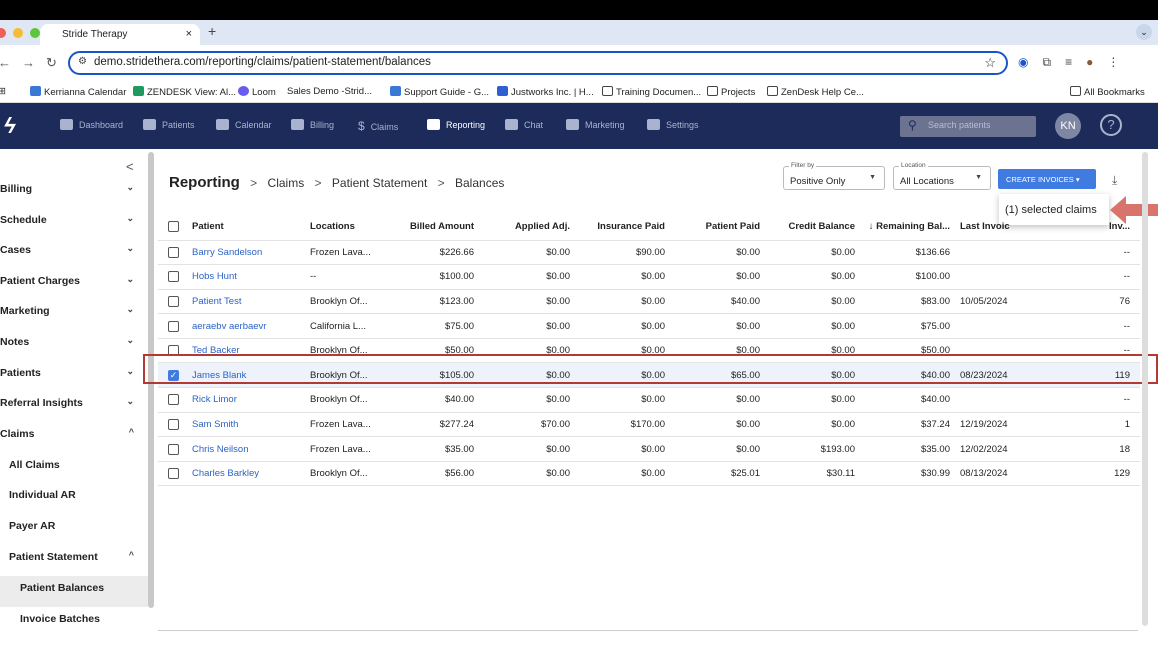 The width and height of the screenshot is (1158, 646). Describe the element at coordinates (251, 277) in the screenshot. I see `patient-link: Hobs Hunt` at that location.